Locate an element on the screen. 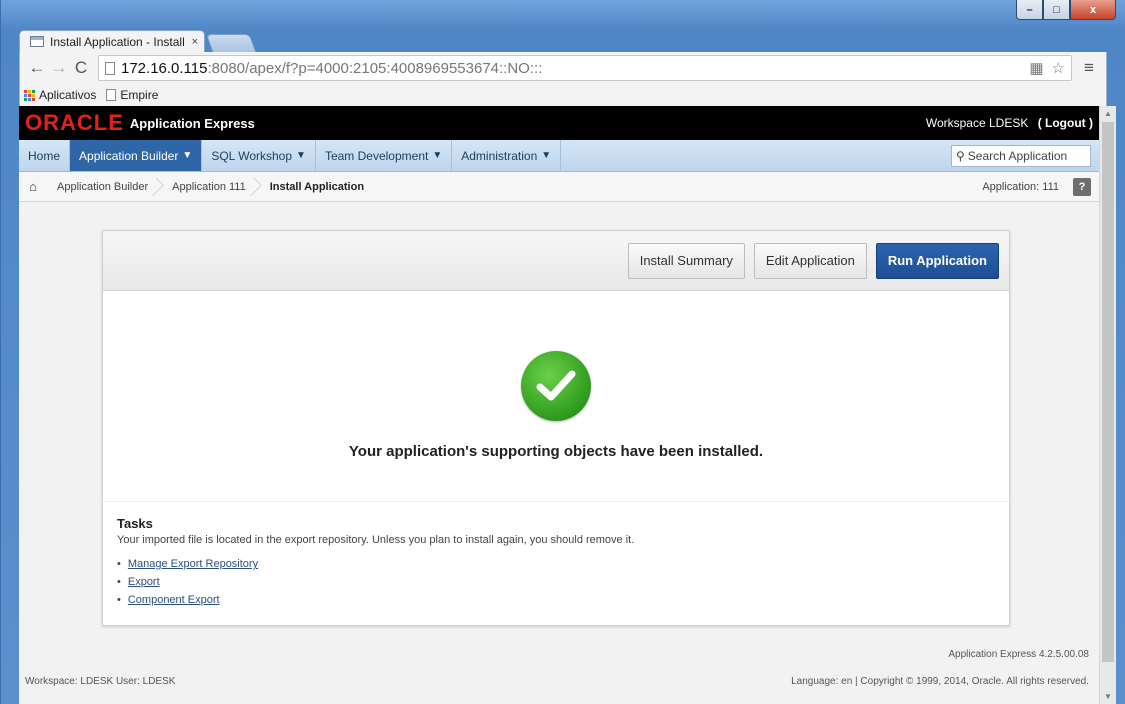  list-item: Export is located at coordinates (556, 582).